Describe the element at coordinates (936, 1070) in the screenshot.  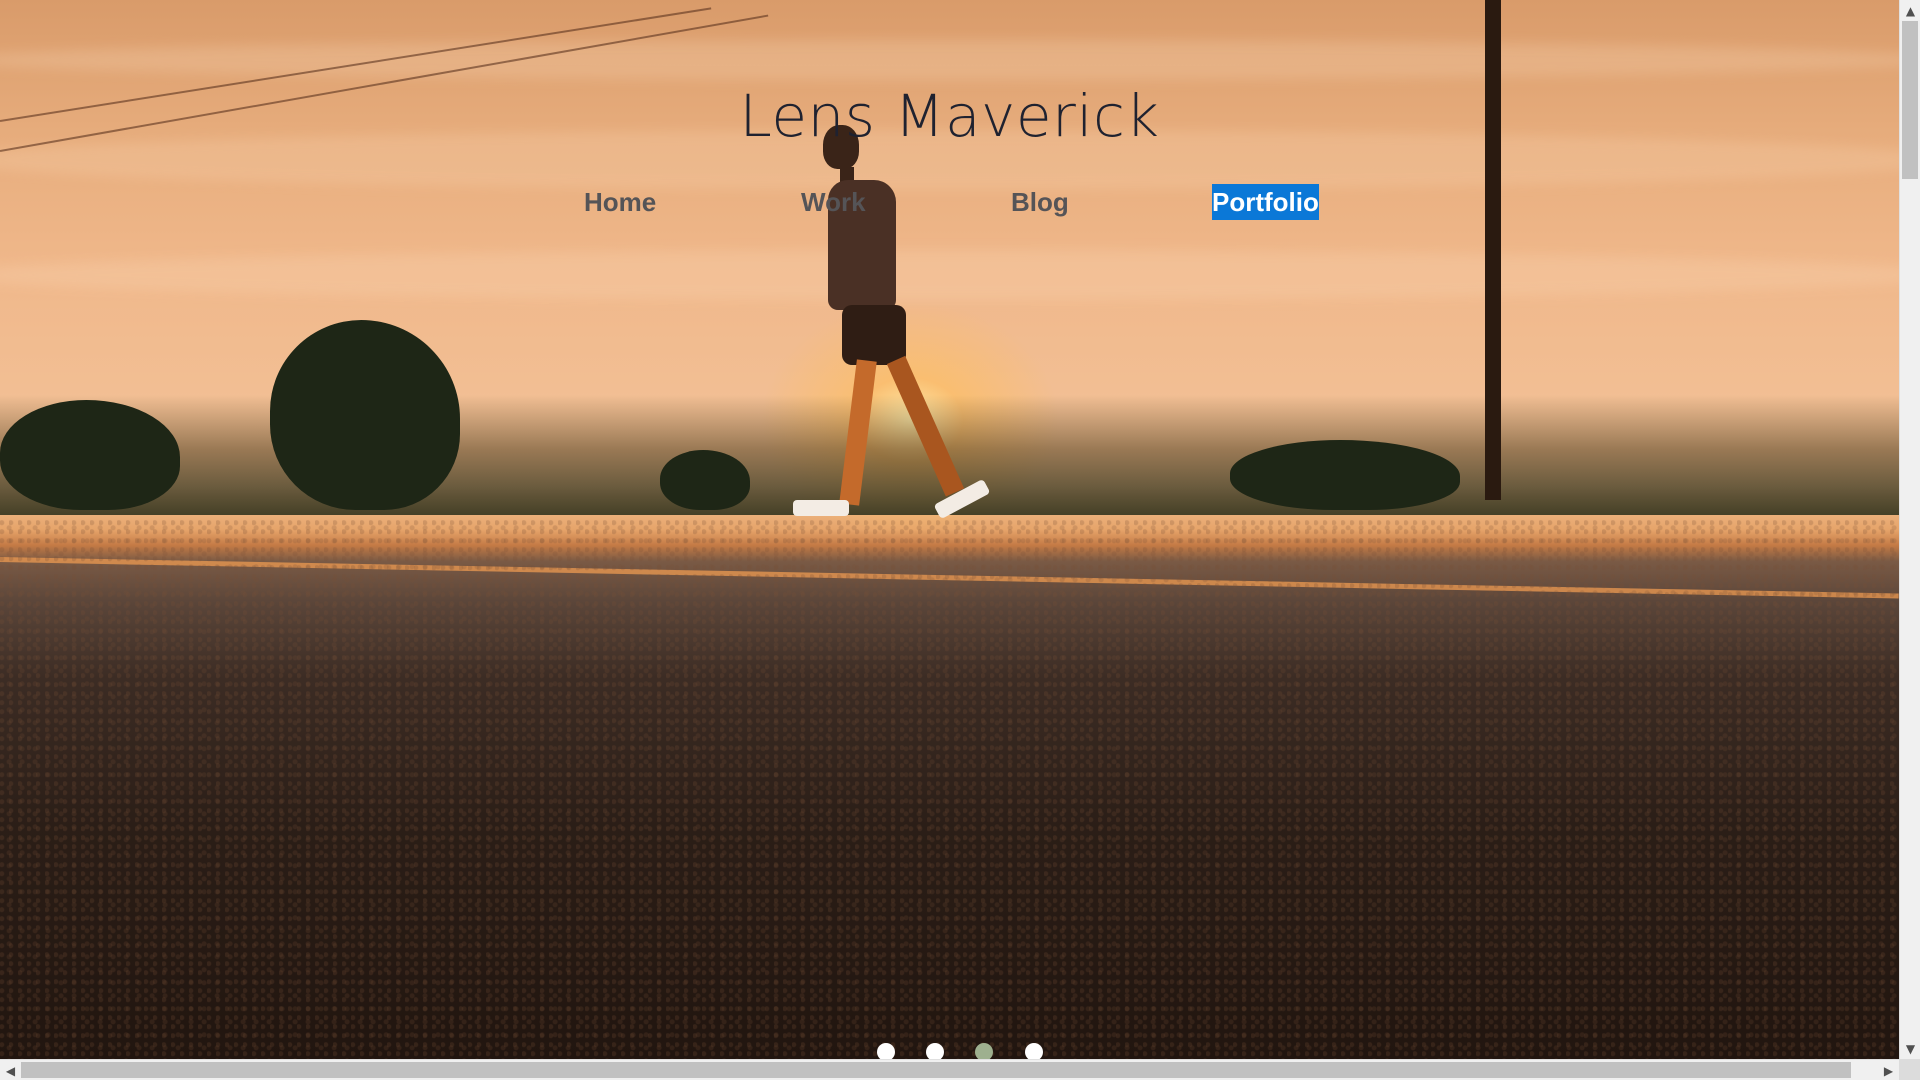
I see `horizontal-scroll-thumb` at that location.